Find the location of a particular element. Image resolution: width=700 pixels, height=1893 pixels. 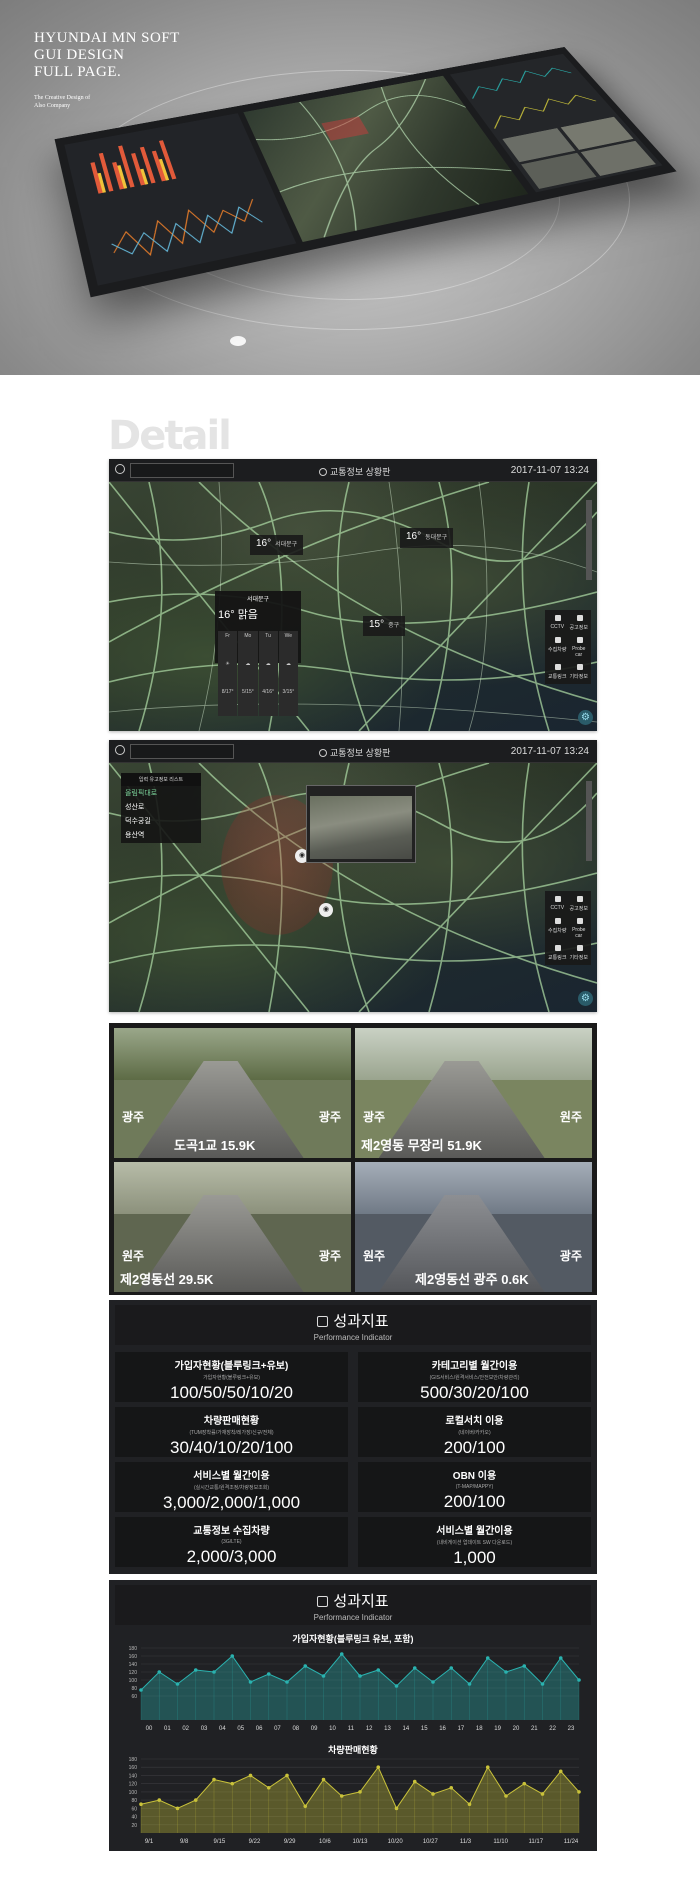

x-tick-label: 09 is located at coordinates (314, 1729).